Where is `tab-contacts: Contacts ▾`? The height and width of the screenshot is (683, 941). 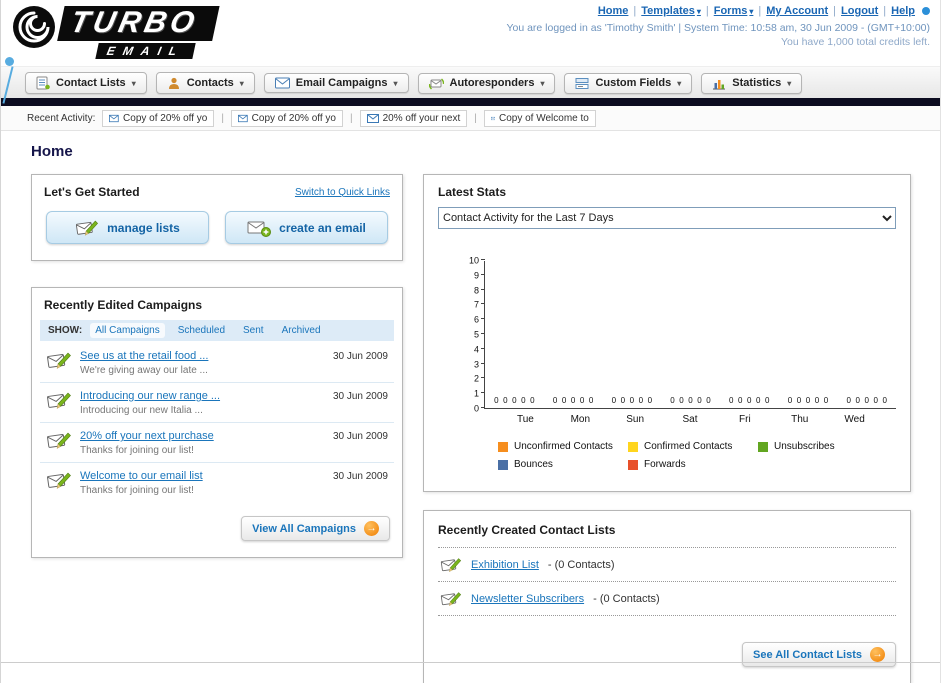
tab-contacts: Contacts ▾ is located at coordinates (205, 83).